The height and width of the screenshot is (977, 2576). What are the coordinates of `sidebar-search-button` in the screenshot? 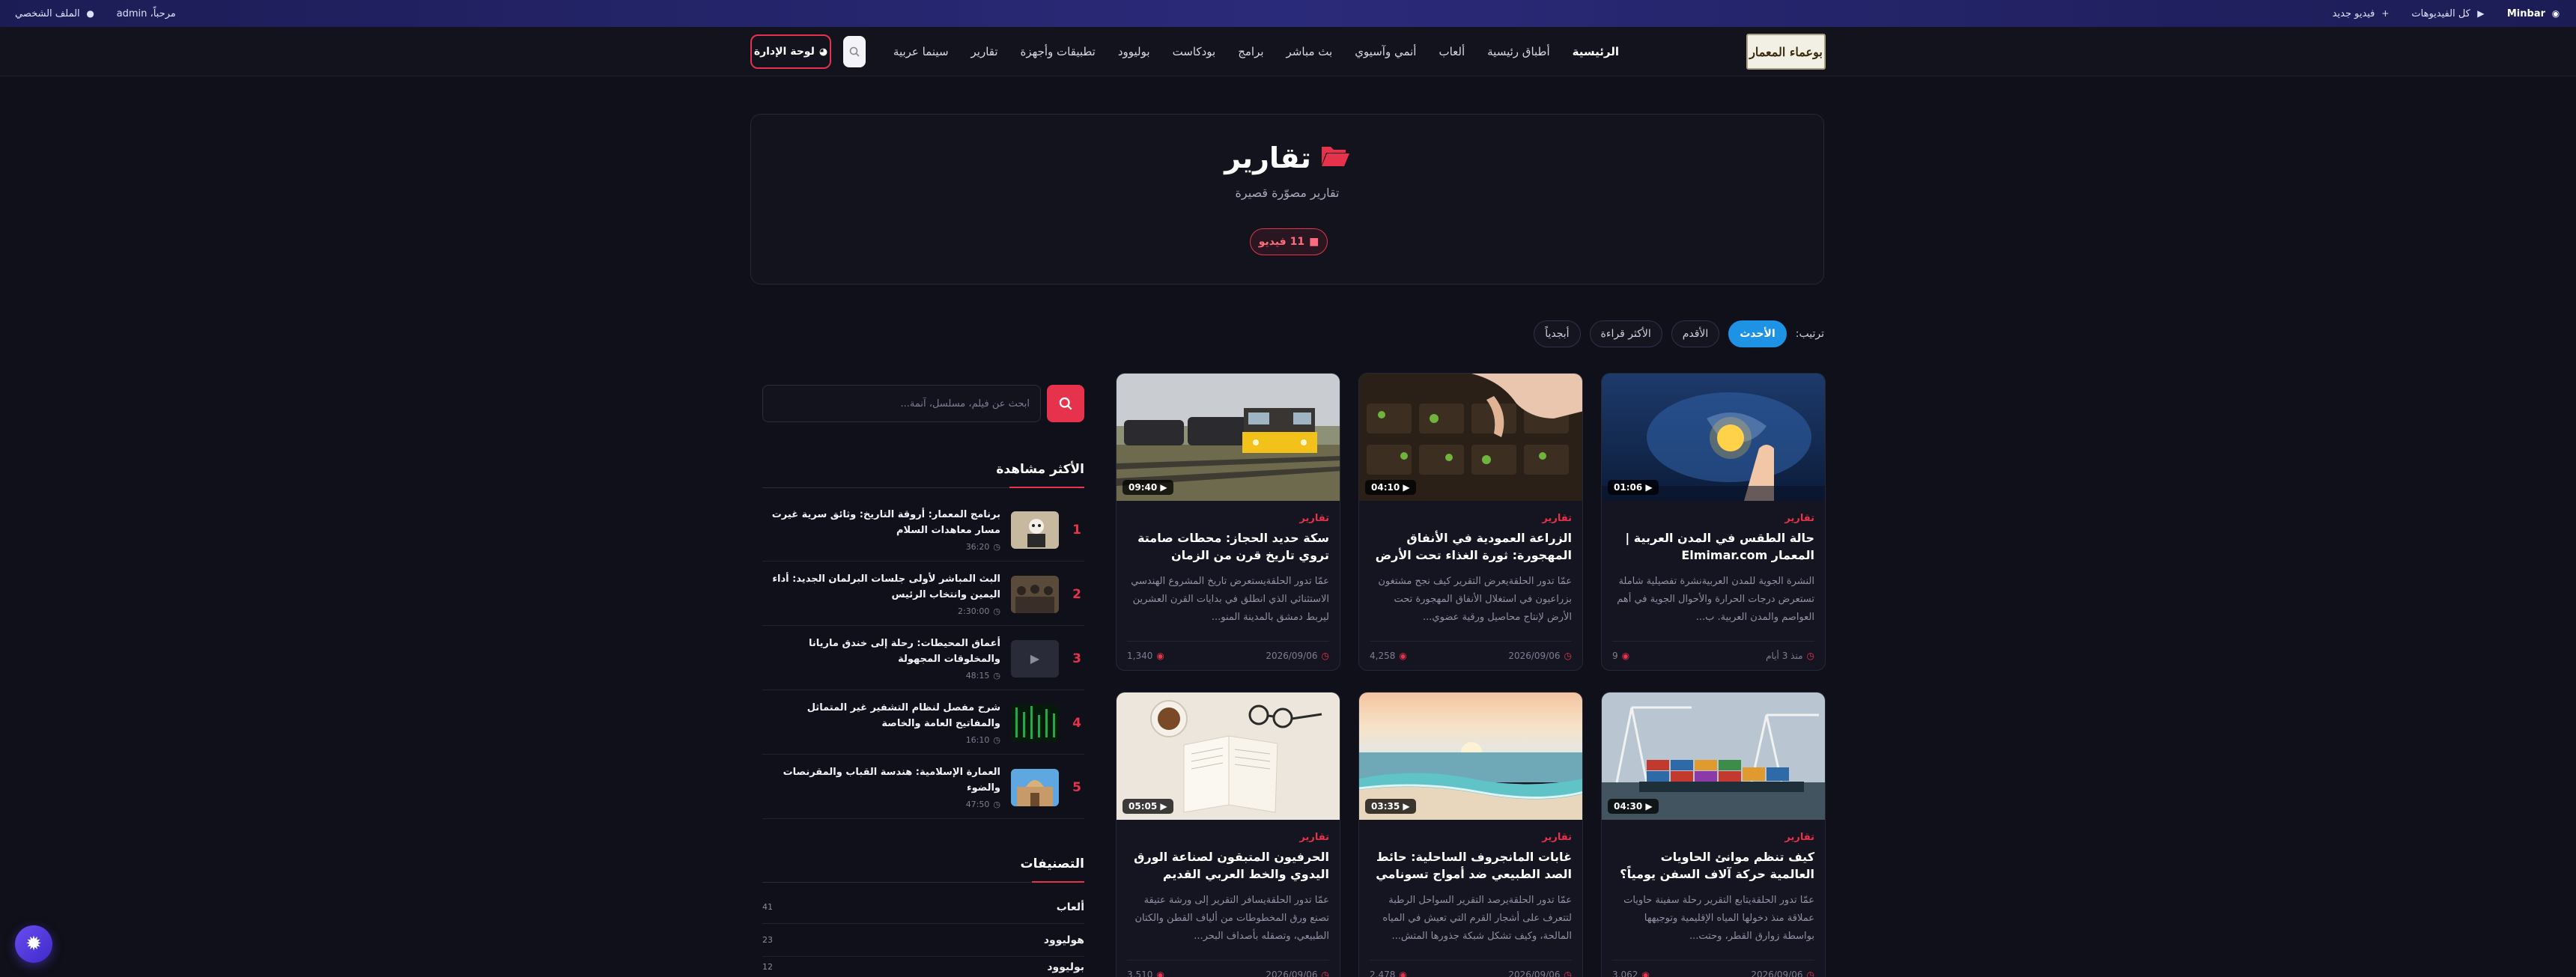 It's located at (1065, 403).